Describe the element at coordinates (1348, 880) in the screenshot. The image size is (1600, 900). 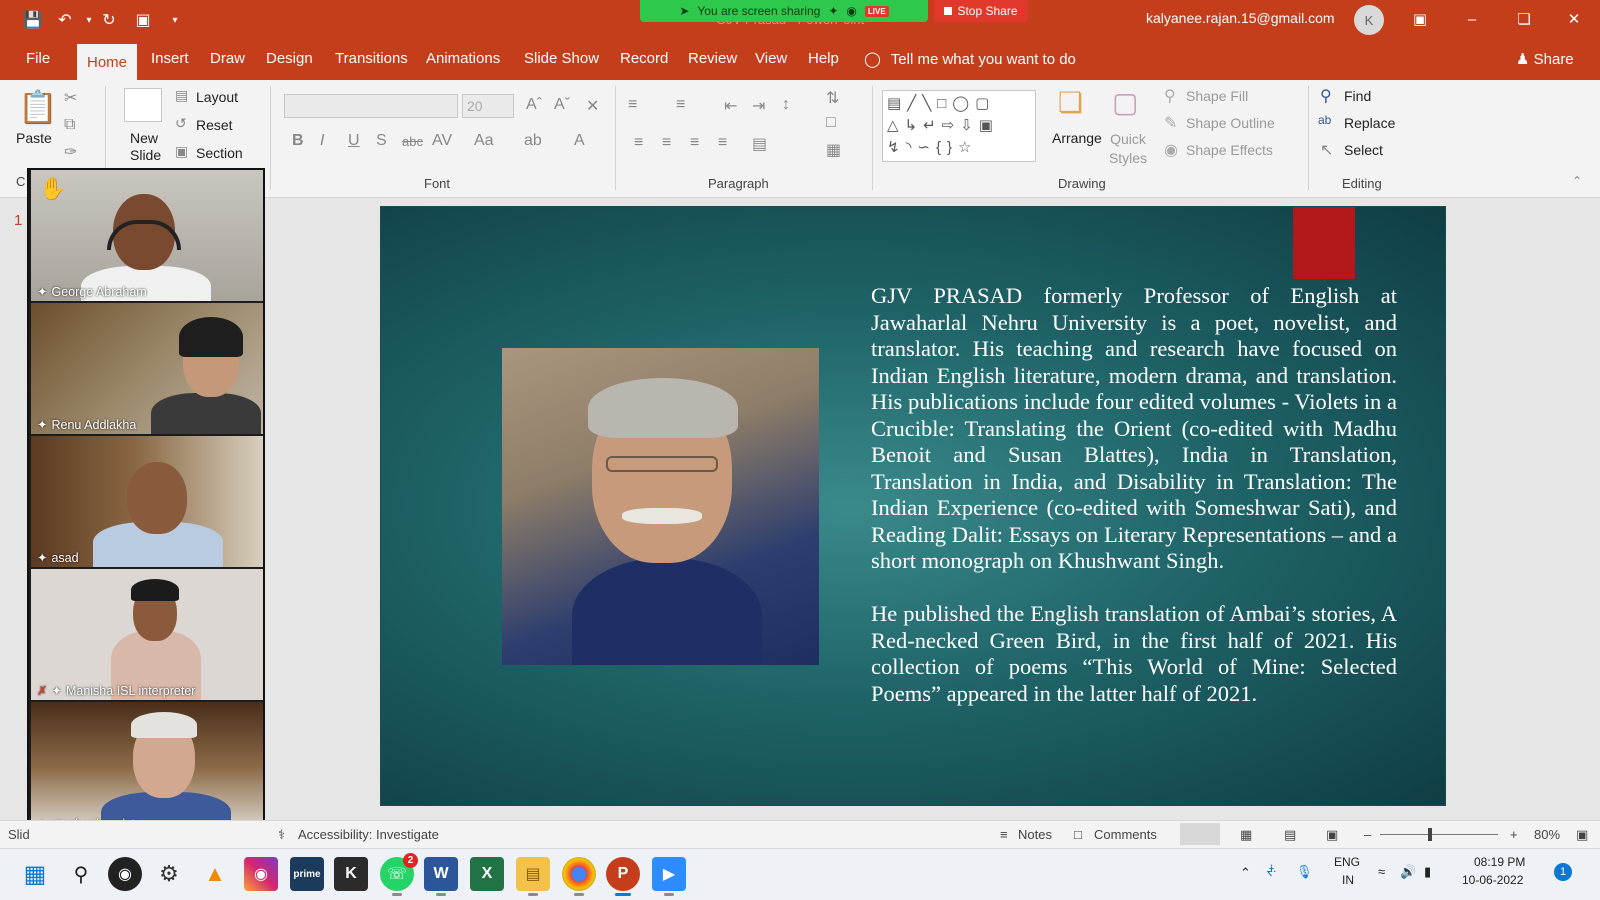
I see `language-region: IN` at that location.